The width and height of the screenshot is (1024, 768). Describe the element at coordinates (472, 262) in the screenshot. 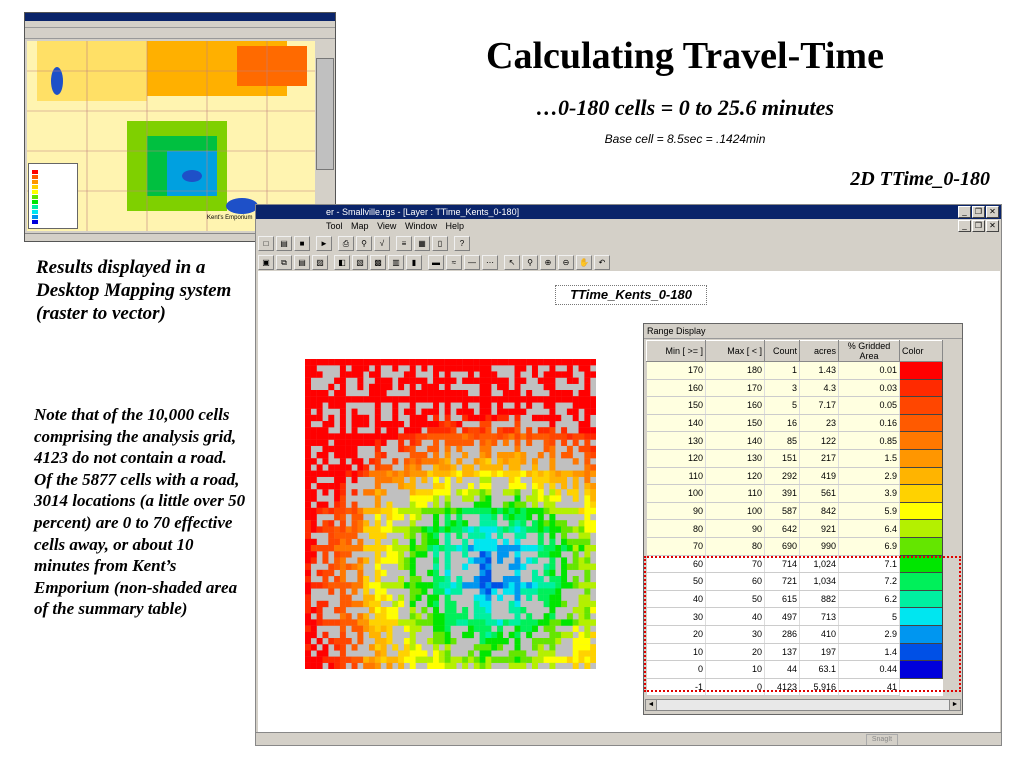

I see `line-icon: —` at that location.